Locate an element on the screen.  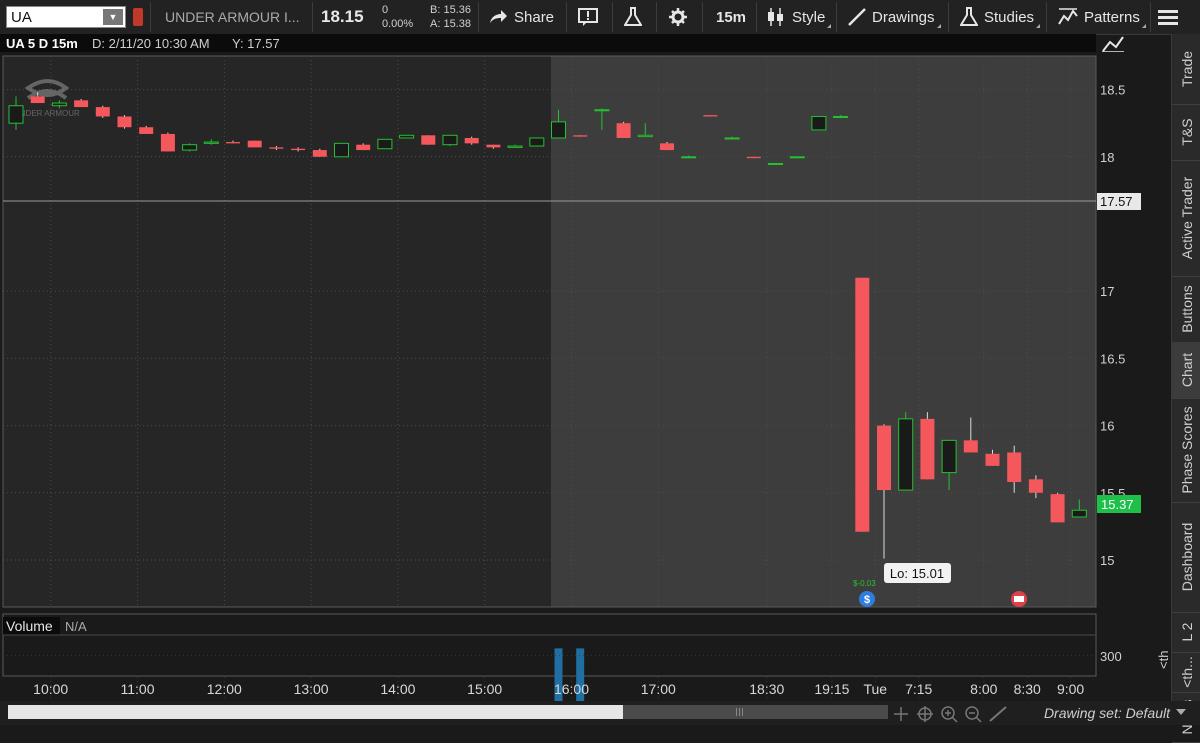
symbol-dropdown-icon: ▼ is located at coordinates (113, 17).